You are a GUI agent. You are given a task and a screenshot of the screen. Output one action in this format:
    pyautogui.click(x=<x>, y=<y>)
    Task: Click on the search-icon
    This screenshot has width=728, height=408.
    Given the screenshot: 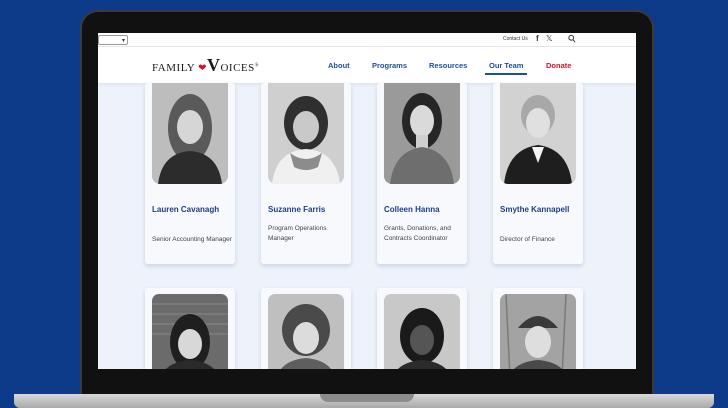 What is the action you would take?
    pyautogui.click(x=572, y=39)
    